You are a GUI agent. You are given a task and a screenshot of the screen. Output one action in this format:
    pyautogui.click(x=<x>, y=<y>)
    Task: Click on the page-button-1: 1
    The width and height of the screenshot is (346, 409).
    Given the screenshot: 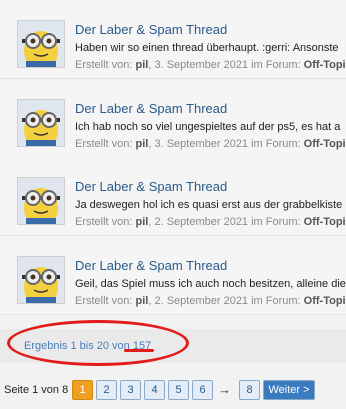 What is the action you would take?
    pyautogui.click(x=82, y=390)
    